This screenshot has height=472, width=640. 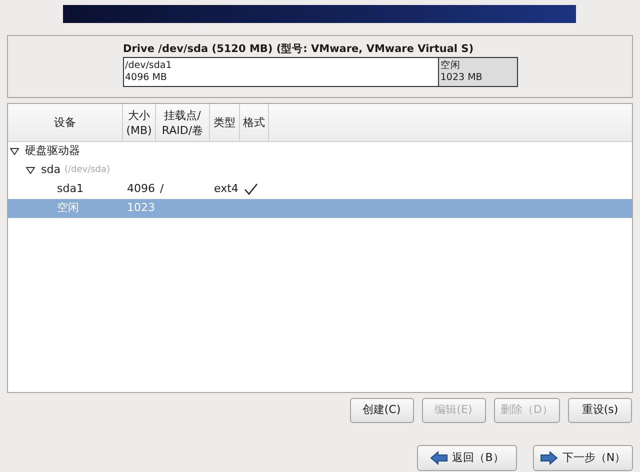 What do you see at coordinates (87, 170) in the screenshot?
I see `device-path: (/dev/sda)` at bounding box center [87, 170].